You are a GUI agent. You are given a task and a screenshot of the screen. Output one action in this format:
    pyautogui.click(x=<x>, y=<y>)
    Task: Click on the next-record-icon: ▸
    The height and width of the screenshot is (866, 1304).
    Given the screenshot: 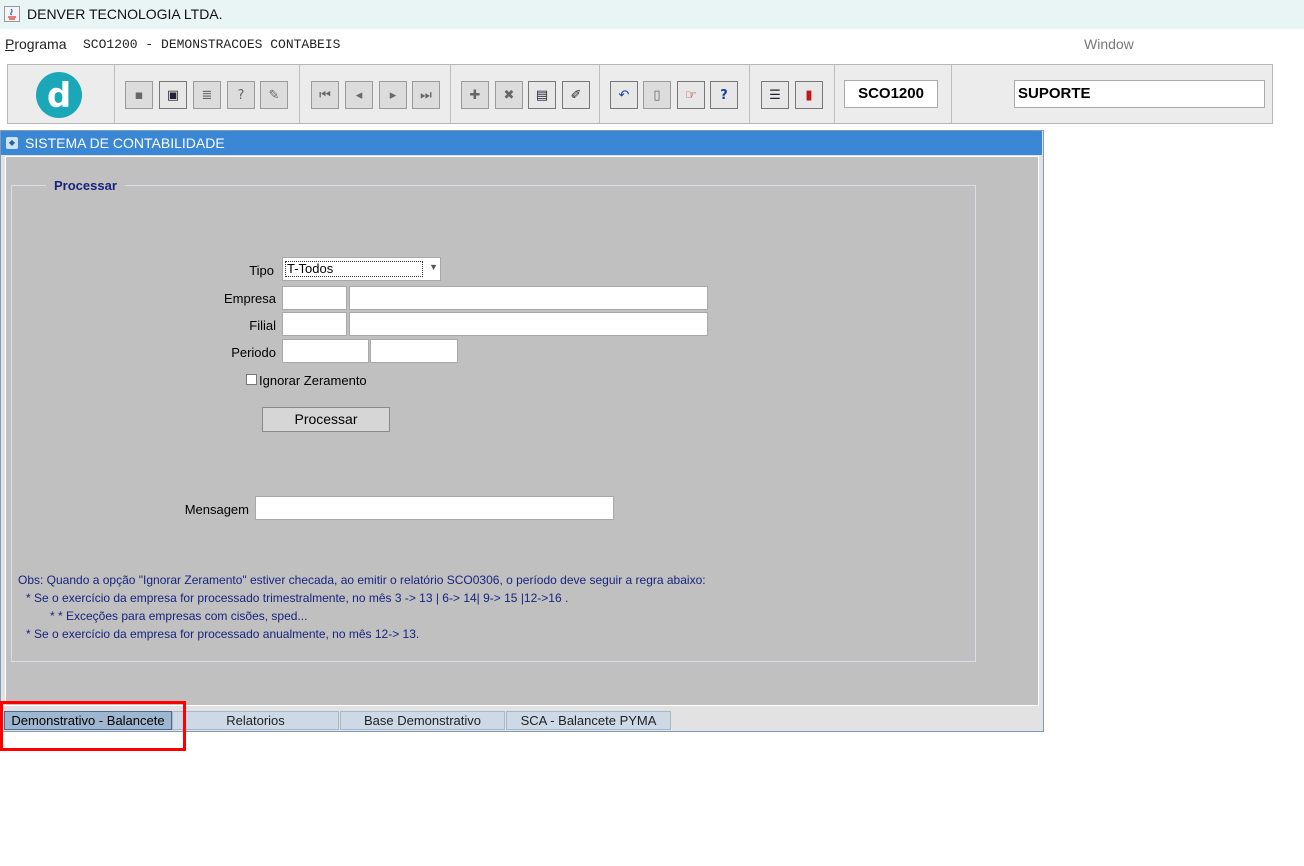 What is the action you would take?
    pyautogui.click(x=393, y=95)
    